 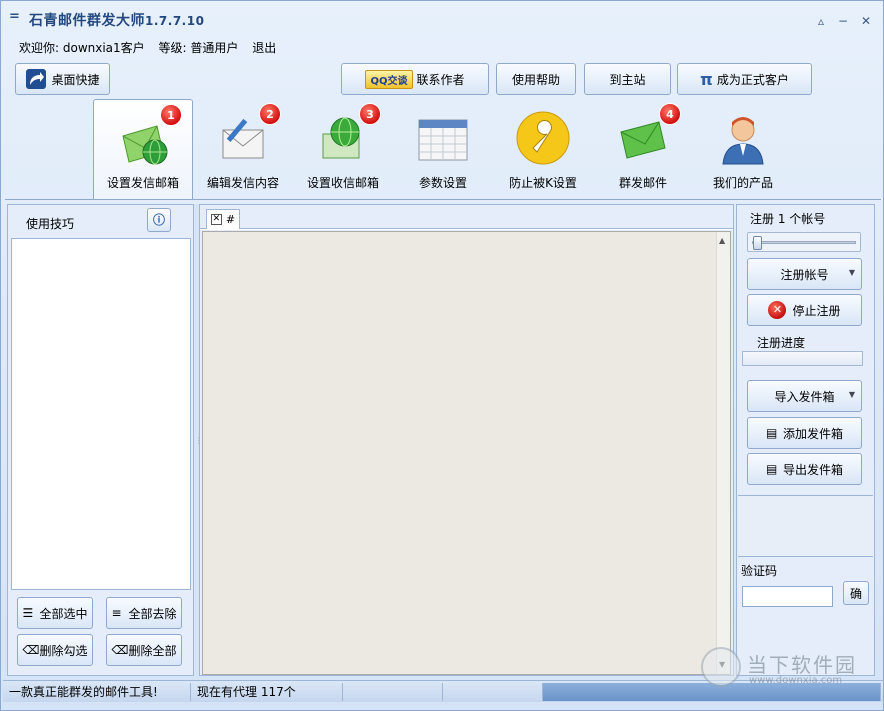 I want to click on register-account-button: 注册帐号 ▼, so click(x=804, y=274).